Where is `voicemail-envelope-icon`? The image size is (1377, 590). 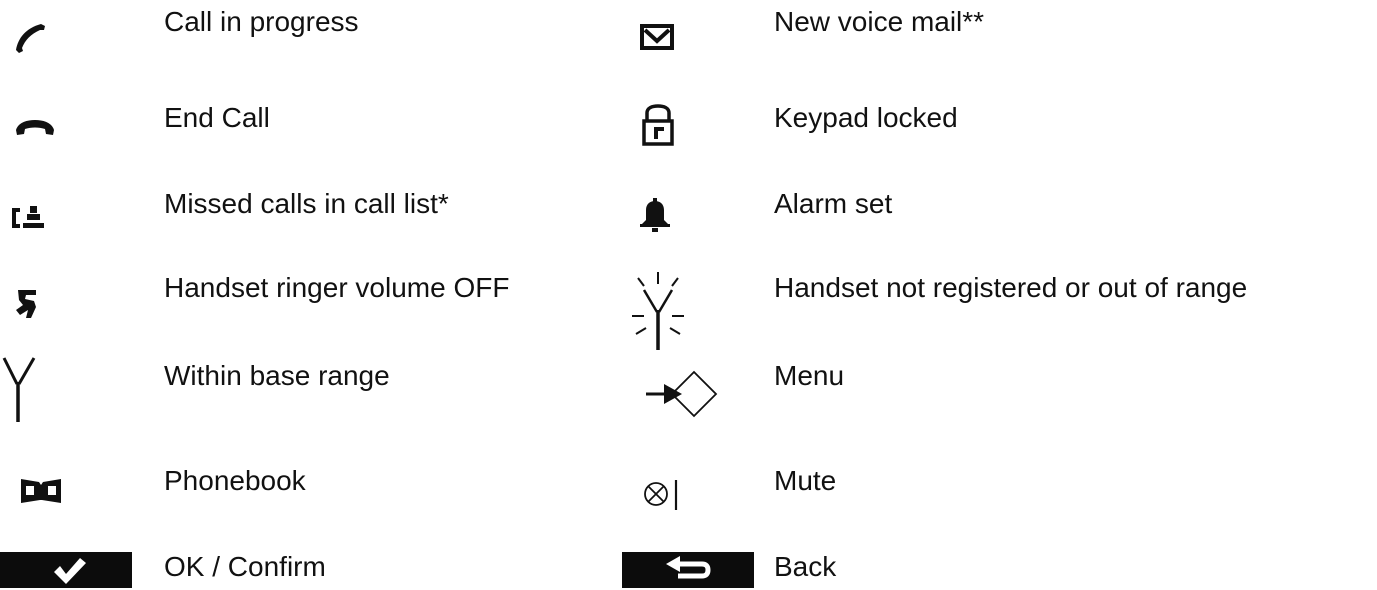 voicemail-envelope-icon is located at coordinates (657, 37).